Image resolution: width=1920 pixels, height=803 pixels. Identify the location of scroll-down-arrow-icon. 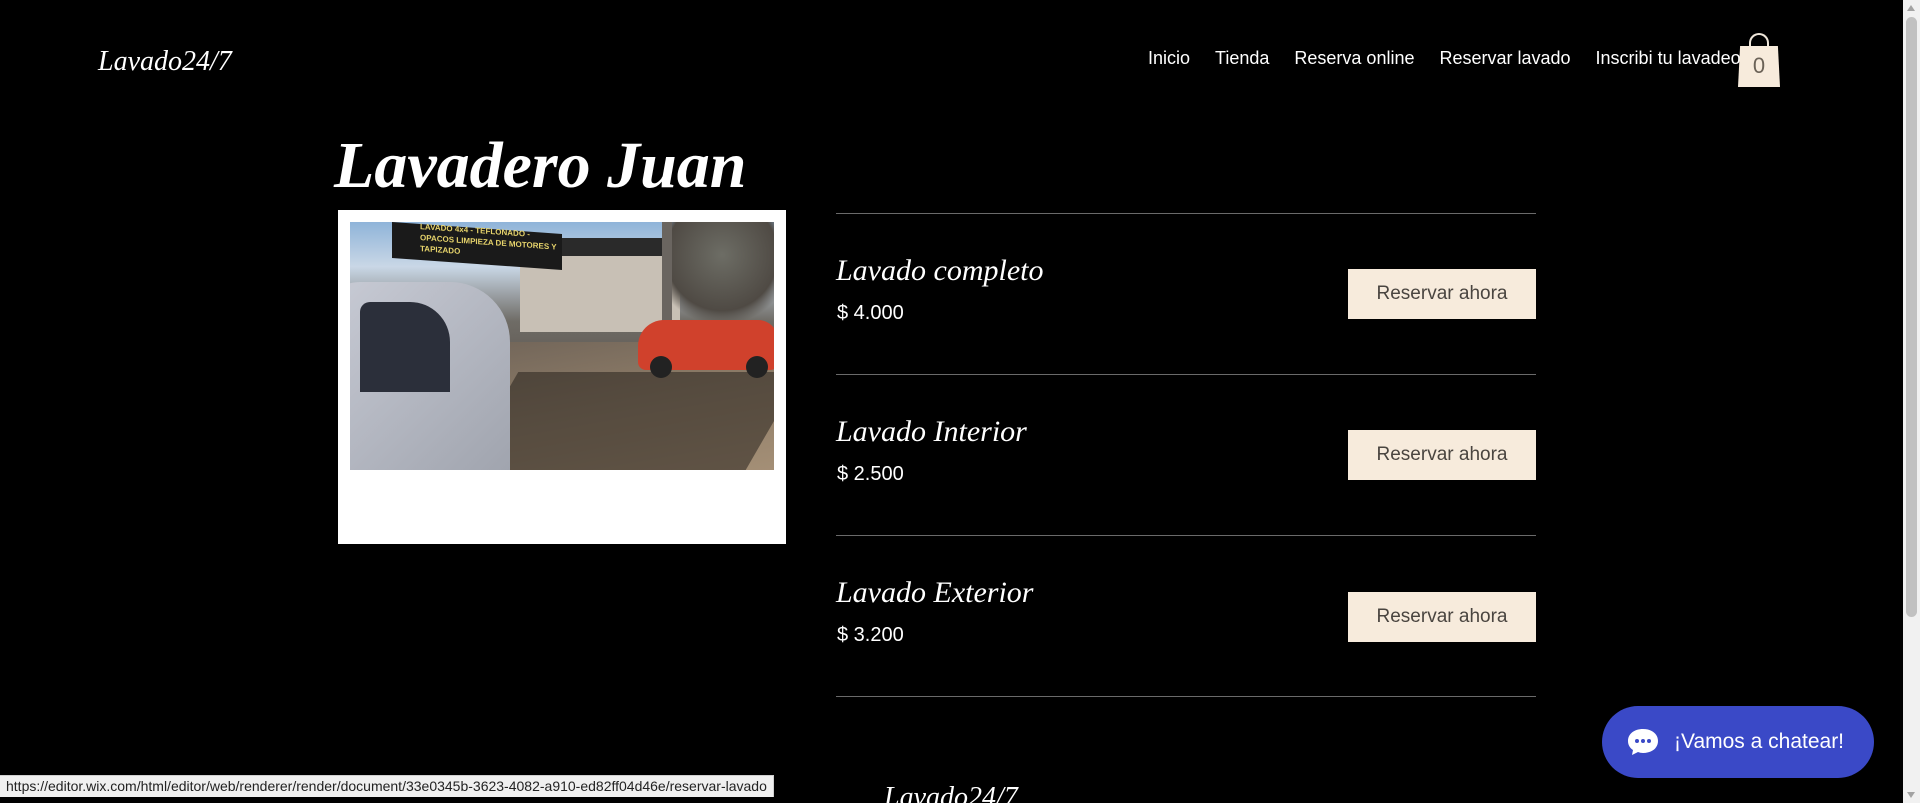
(1911, 795).